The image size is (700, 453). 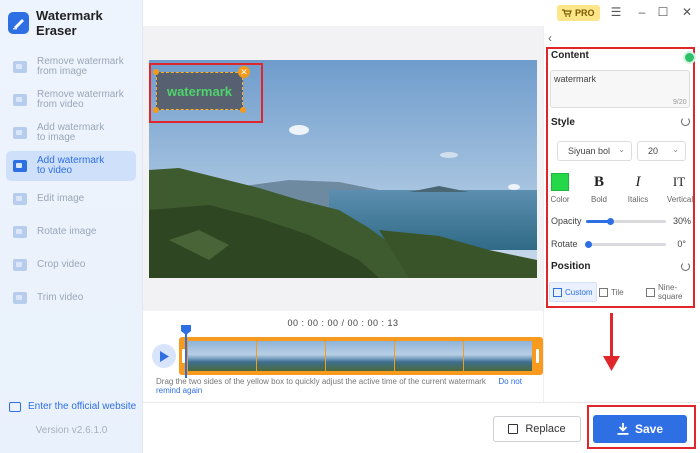 I want to click on range-end-handle, so click(x=537, y=356).